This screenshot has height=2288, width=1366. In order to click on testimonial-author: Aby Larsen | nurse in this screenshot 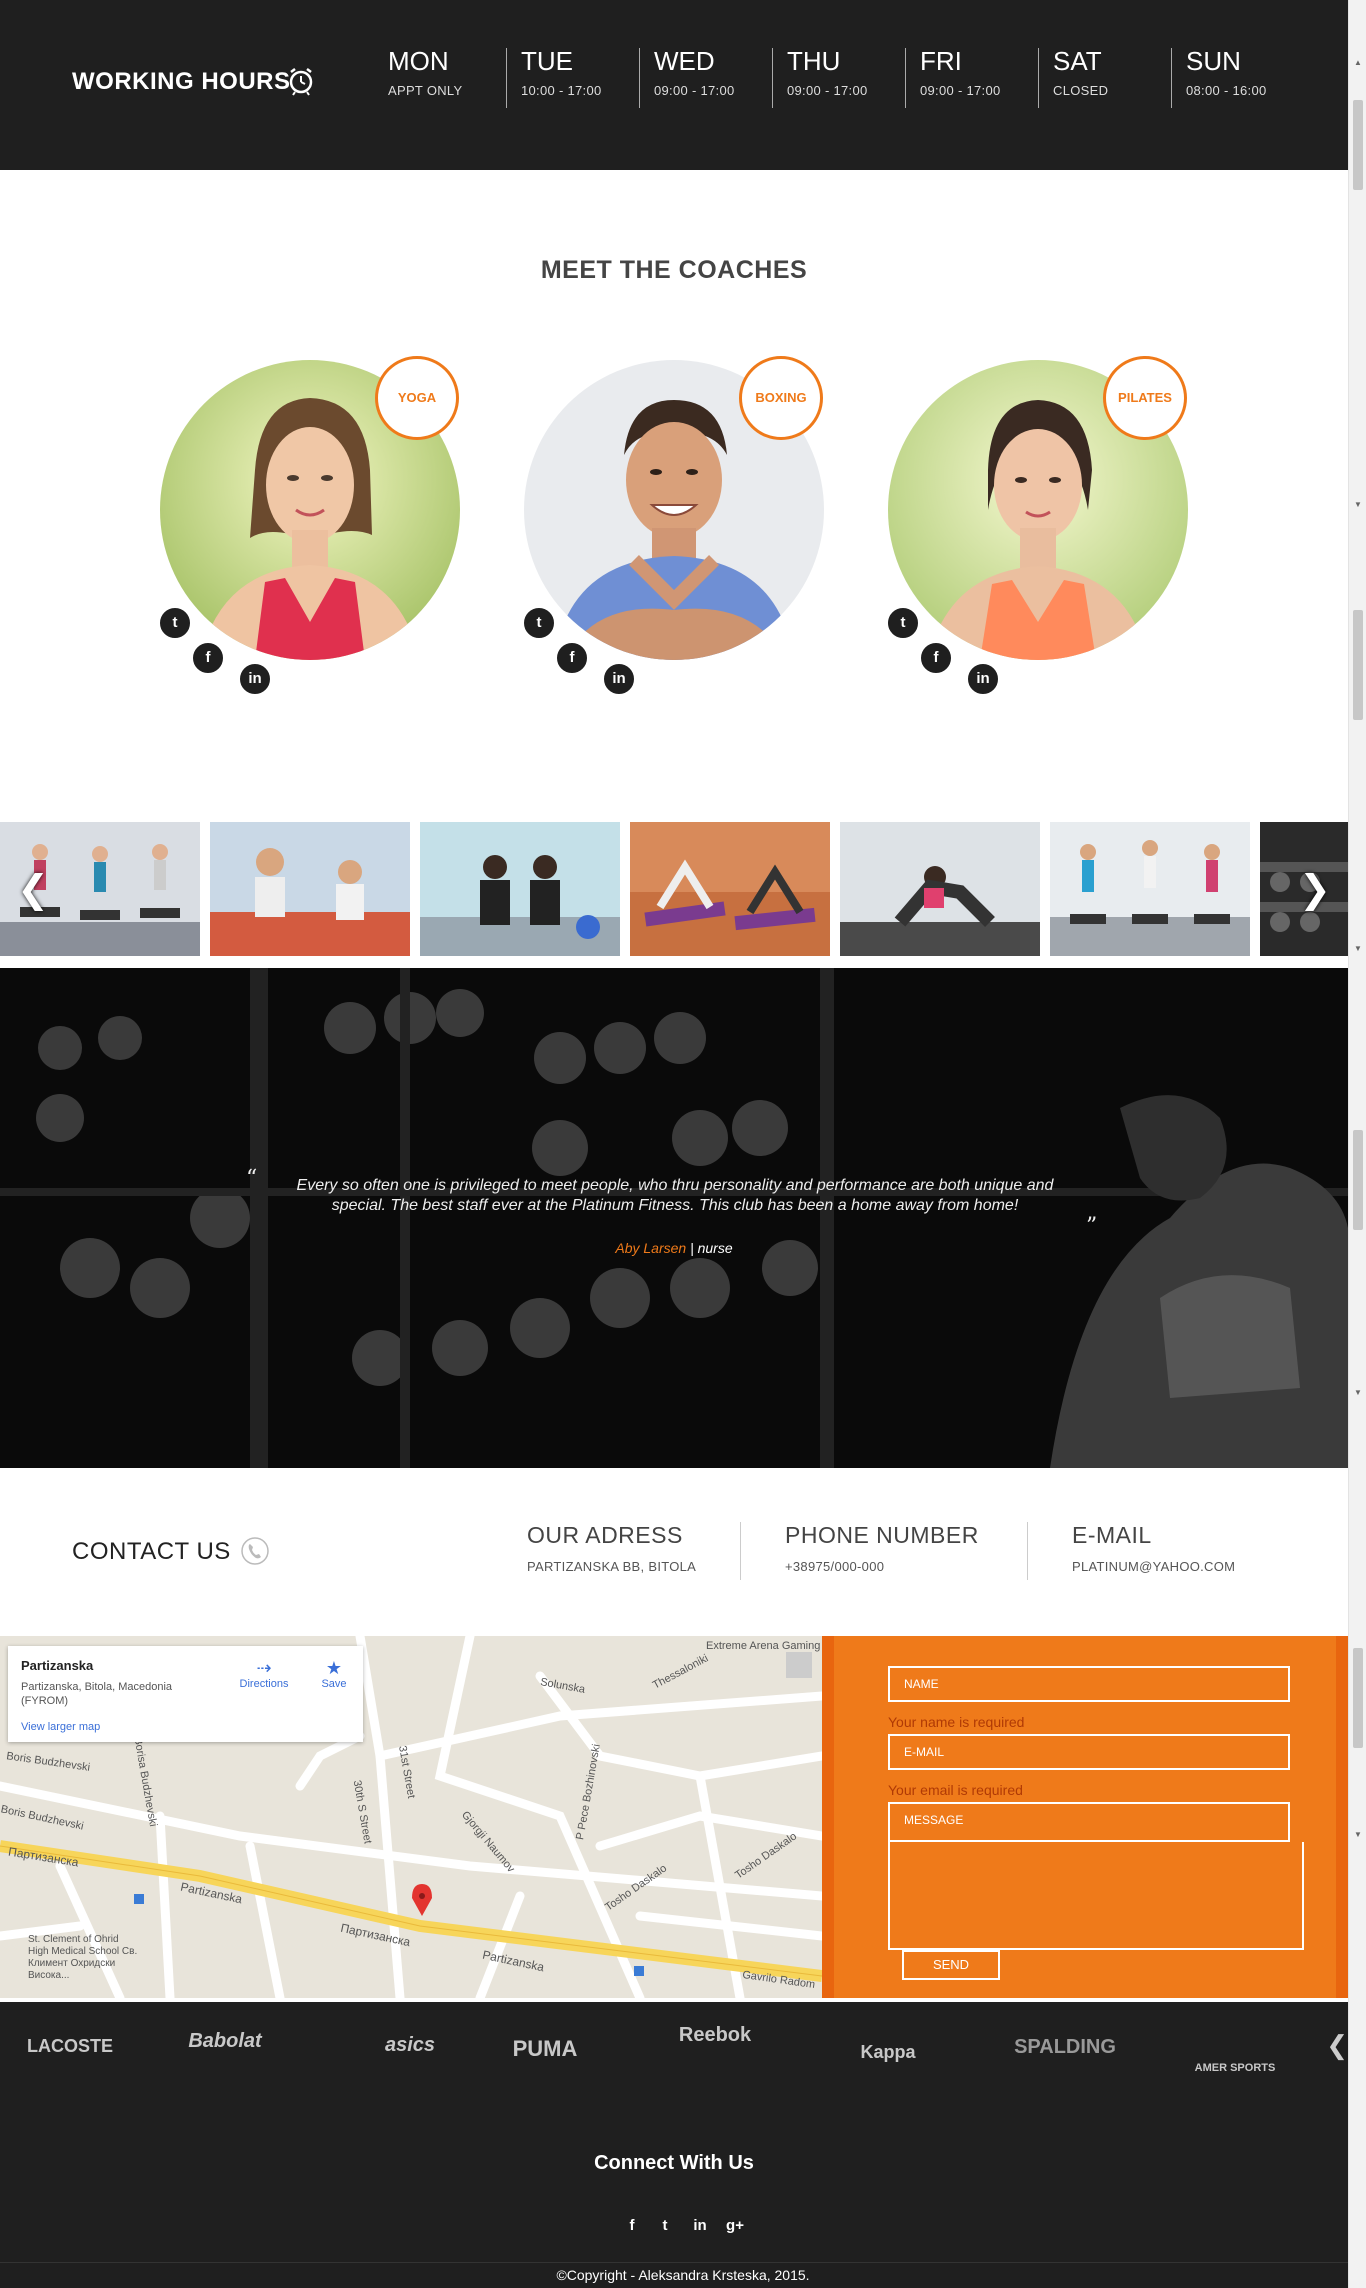, I will do `click(674, 1248)`.